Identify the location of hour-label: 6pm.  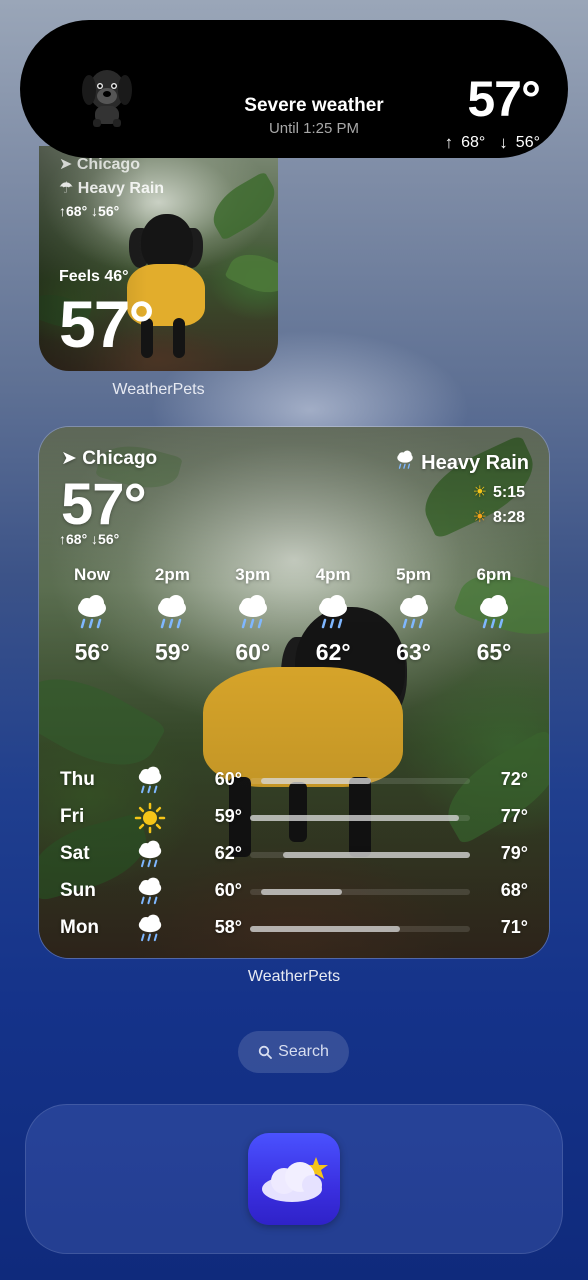
(494, 574).